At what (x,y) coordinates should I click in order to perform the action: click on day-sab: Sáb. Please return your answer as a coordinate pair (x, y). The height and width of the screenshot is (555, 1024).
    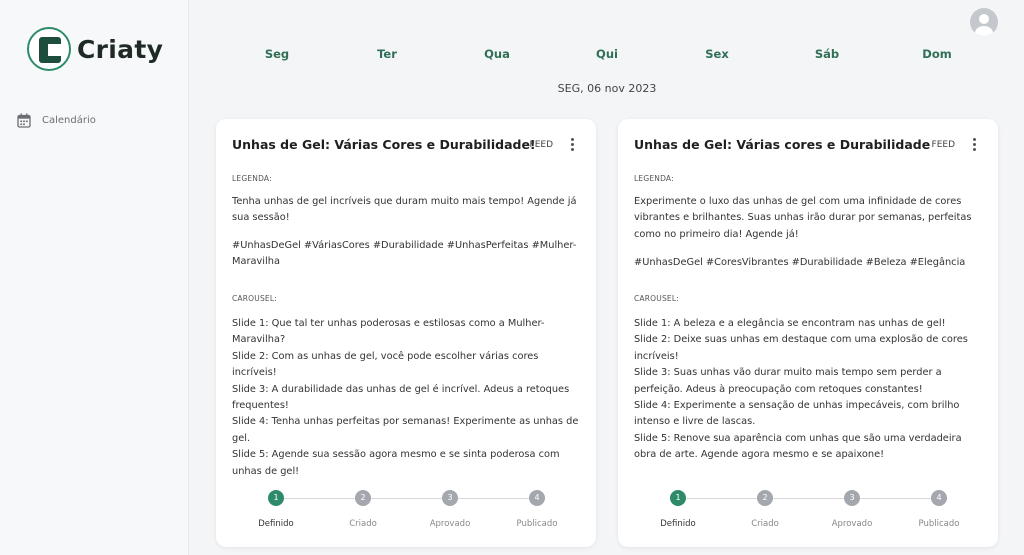
    Looking at the image, I should click on (827, 54).